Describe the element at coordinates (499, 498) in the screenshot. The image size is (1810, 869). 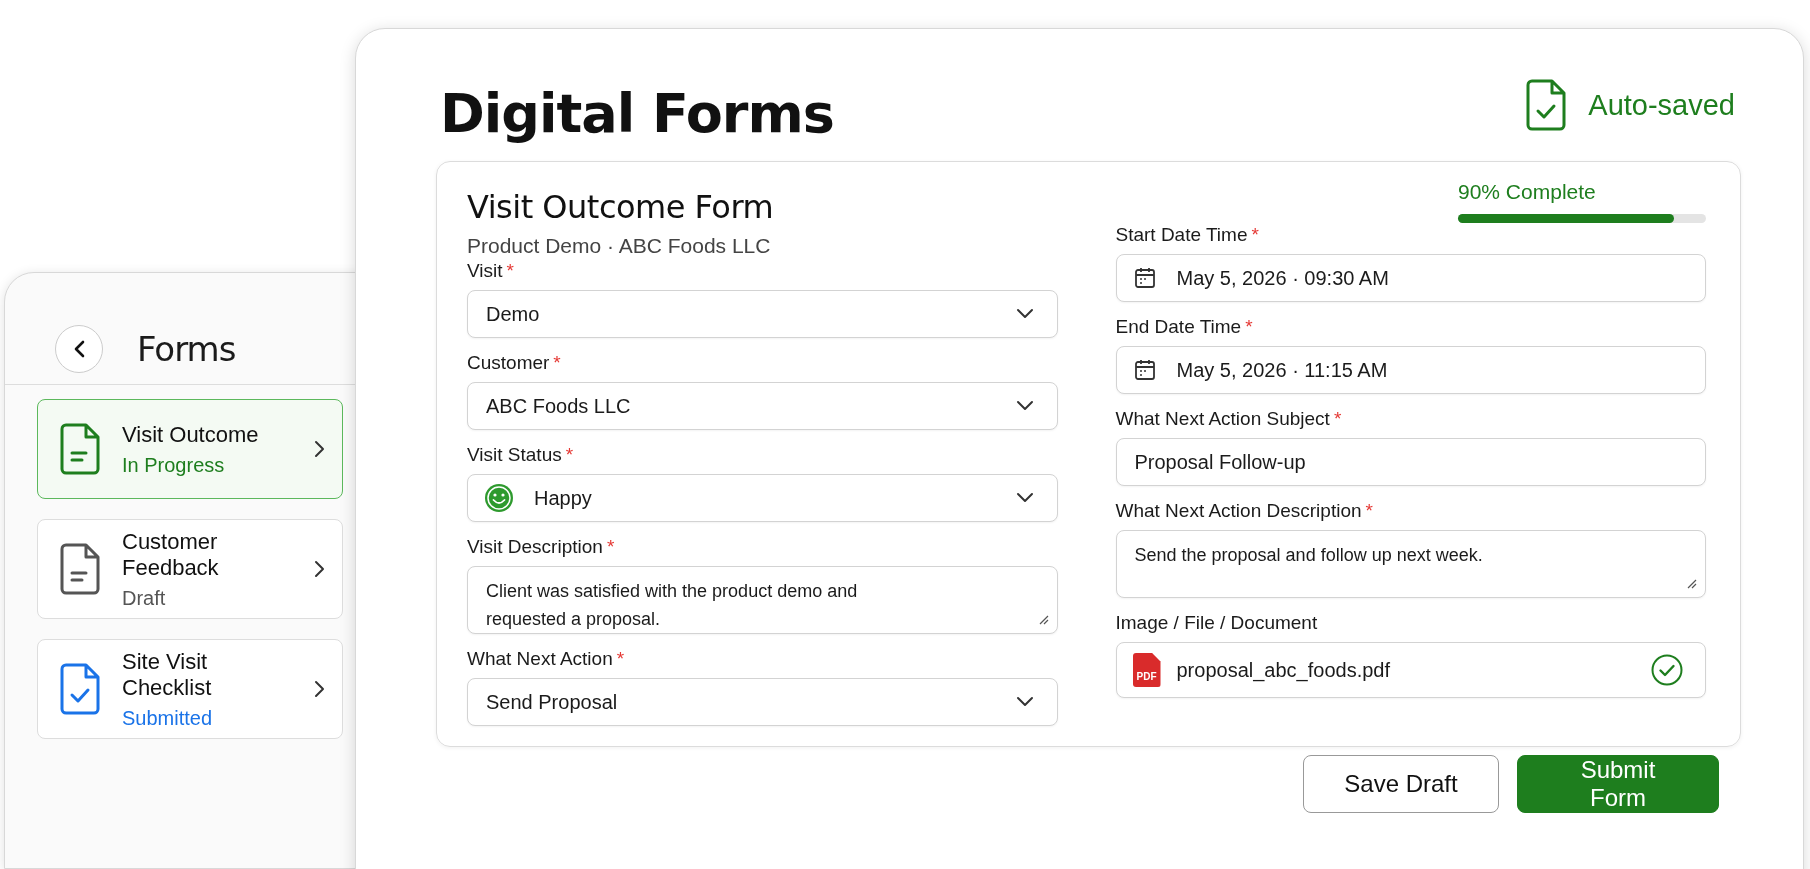
I see `smiley-icon` at that location.